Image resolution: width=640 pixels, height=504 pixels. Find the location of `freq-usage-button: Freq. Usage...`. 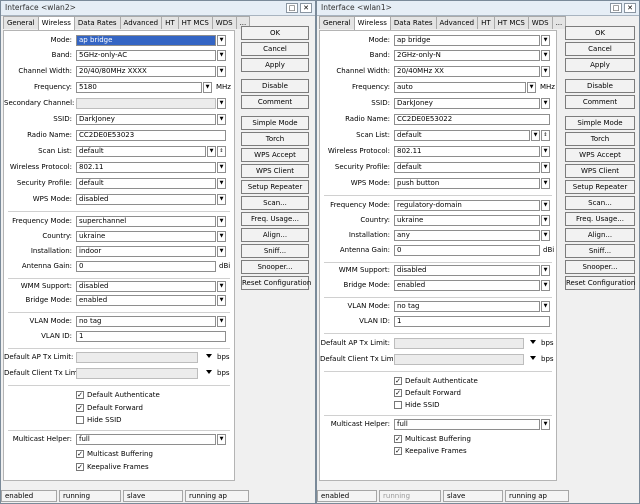

freq-usage-button: Freq. Usage... is located at coordinates (600, 219).